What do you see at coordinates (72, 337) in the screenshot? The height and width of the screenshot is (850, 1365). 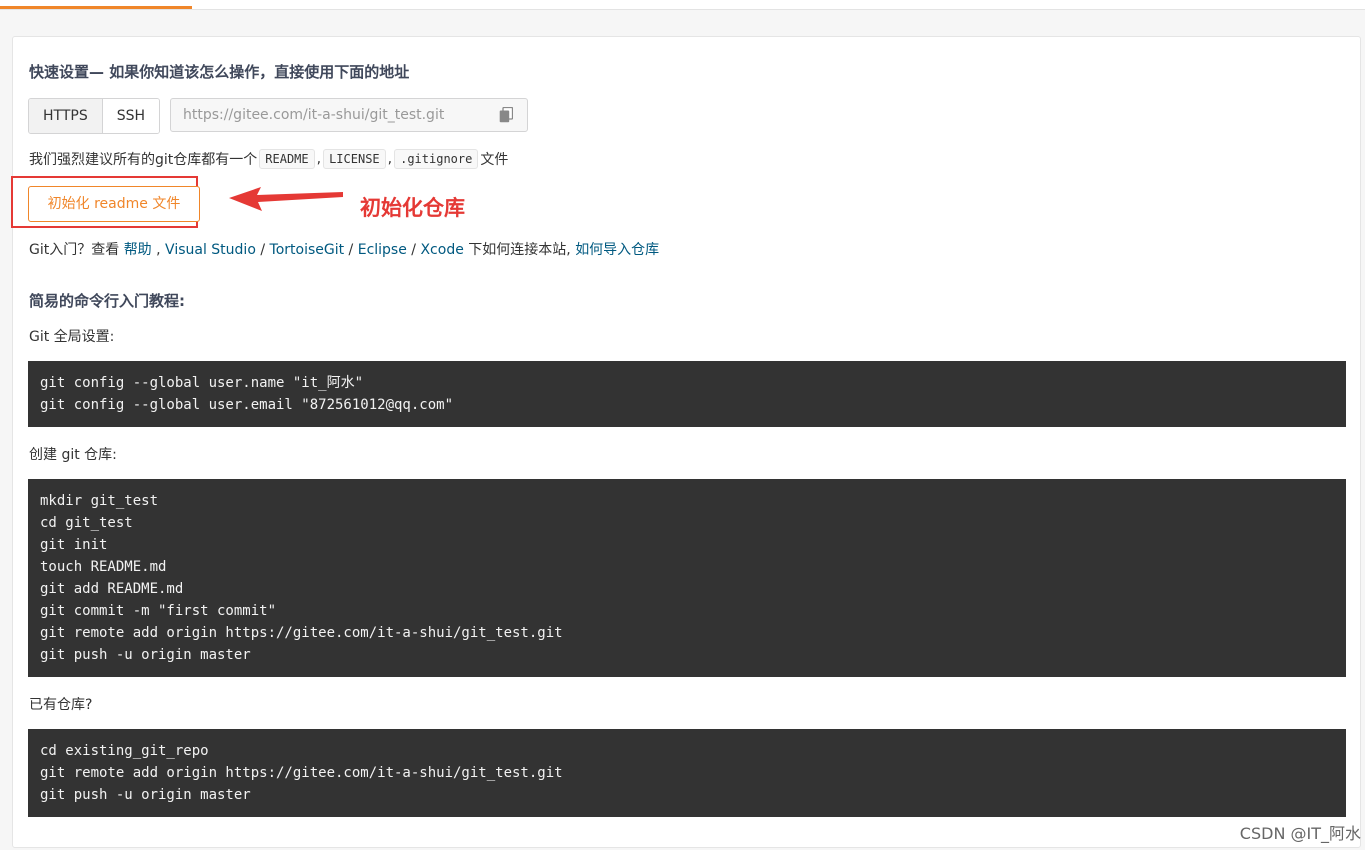 I see `global-settings-label: Git 全局设置:` at bounding box center [72, 337].